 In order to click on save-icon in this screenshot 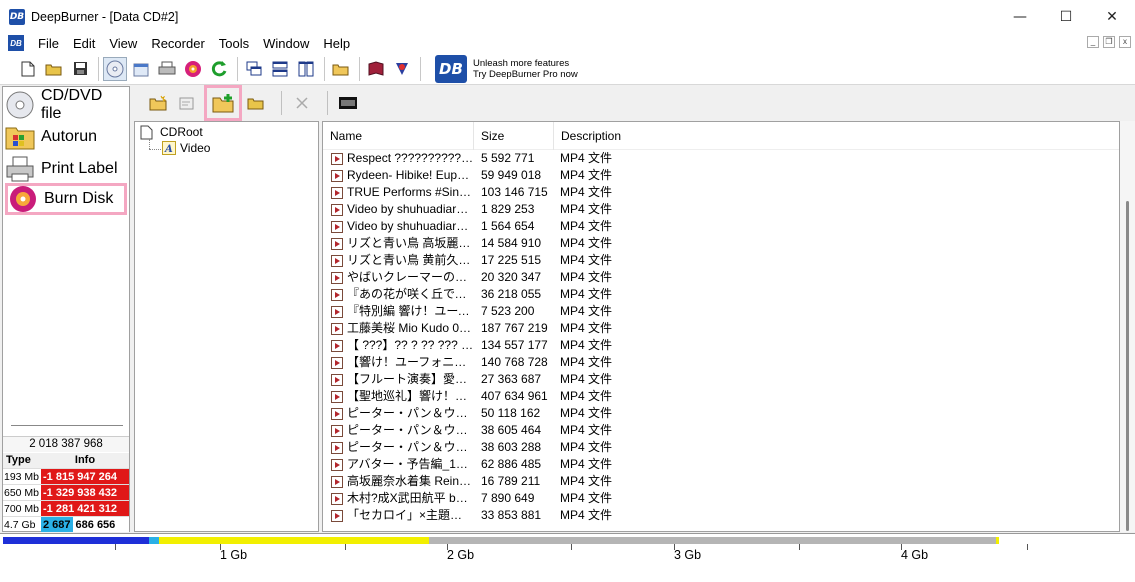, I will do `click(80, 69)`.